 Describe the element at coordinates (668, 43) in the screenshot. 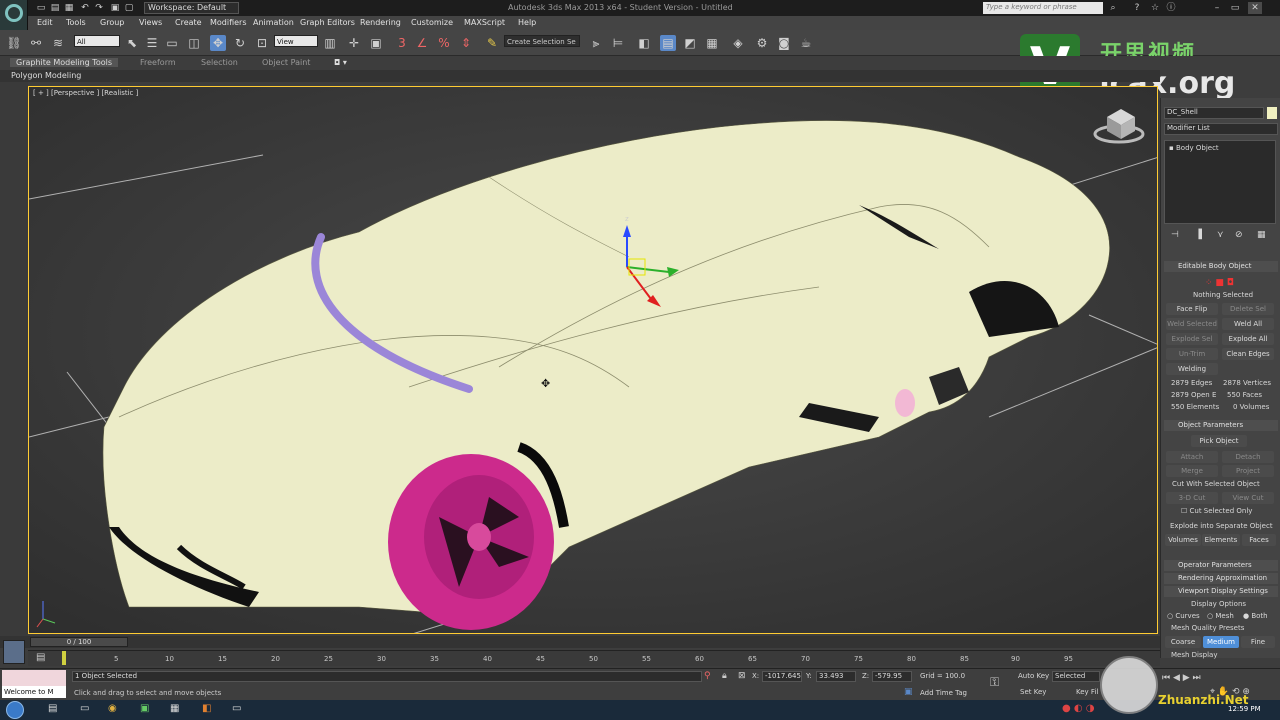

I see `graphite-toggle-icon: ▤` at that location.